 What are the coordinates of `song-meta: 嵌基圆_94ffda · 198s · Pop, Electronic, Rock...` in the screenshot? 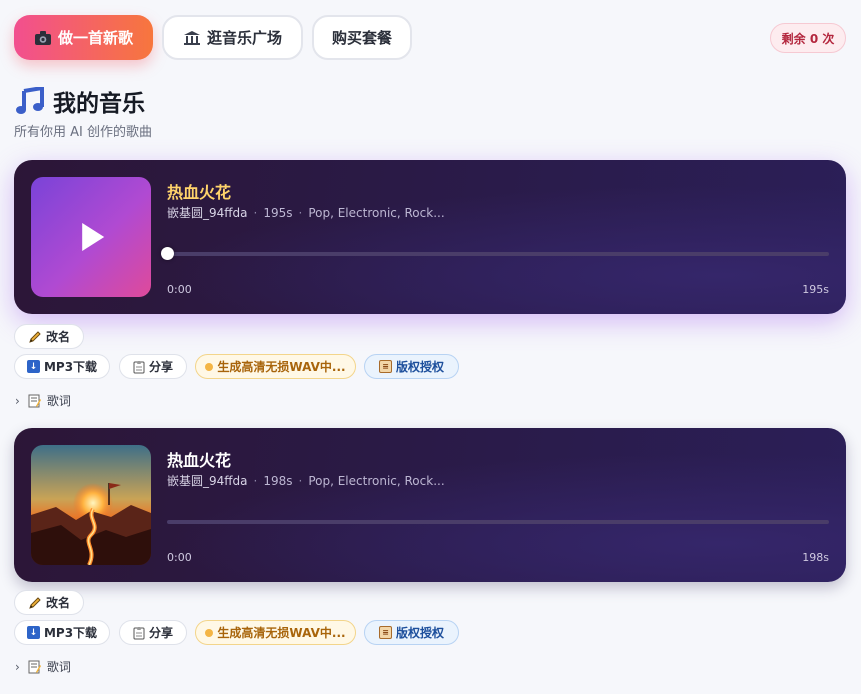 It's located at (306, 481).